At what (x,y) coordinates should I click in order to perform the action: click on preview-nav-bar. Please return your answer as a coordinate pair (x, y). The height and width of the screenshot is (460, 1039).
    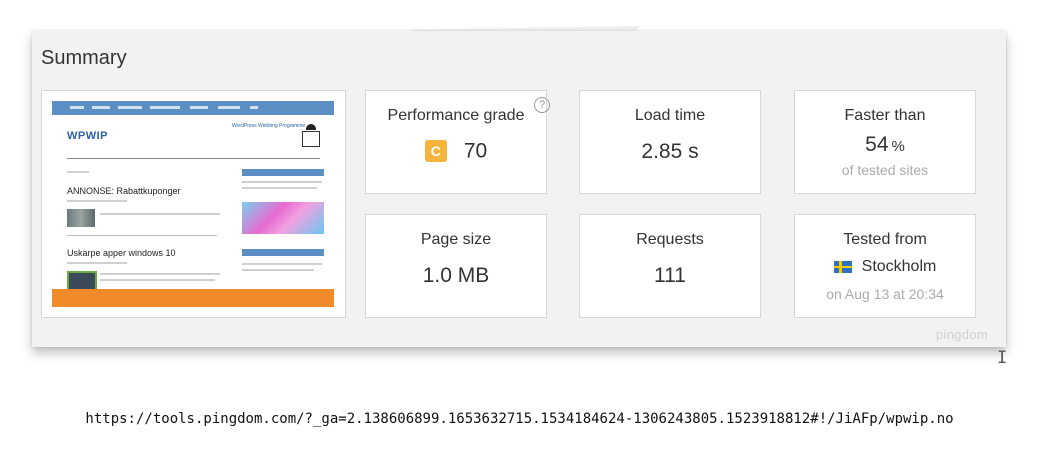
    Looking at the image, I should click on (193, 108).